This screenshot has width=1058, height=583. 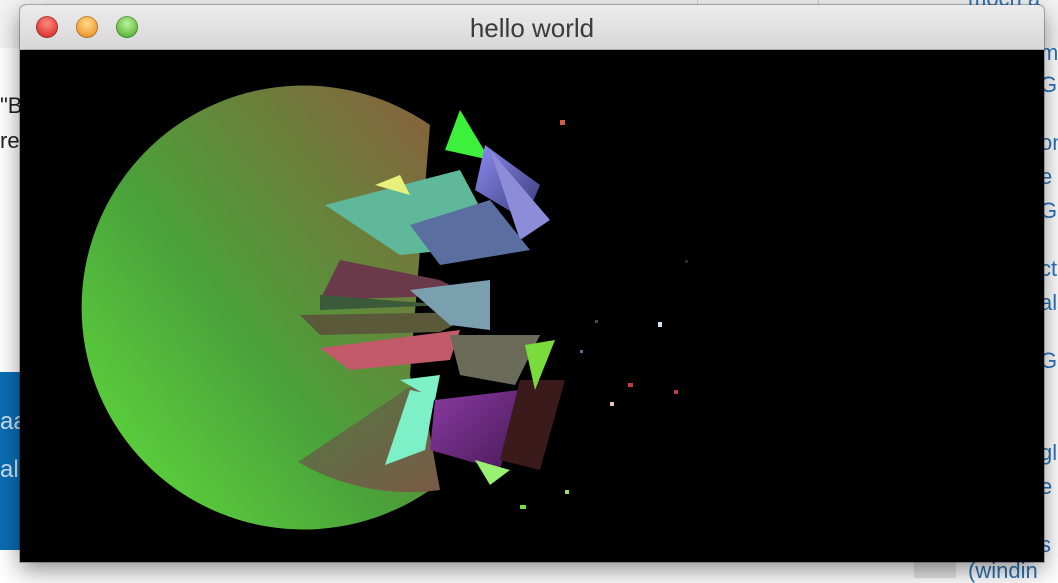 I want to click on window-titlebar: hello world, so click(x=532, y=27).